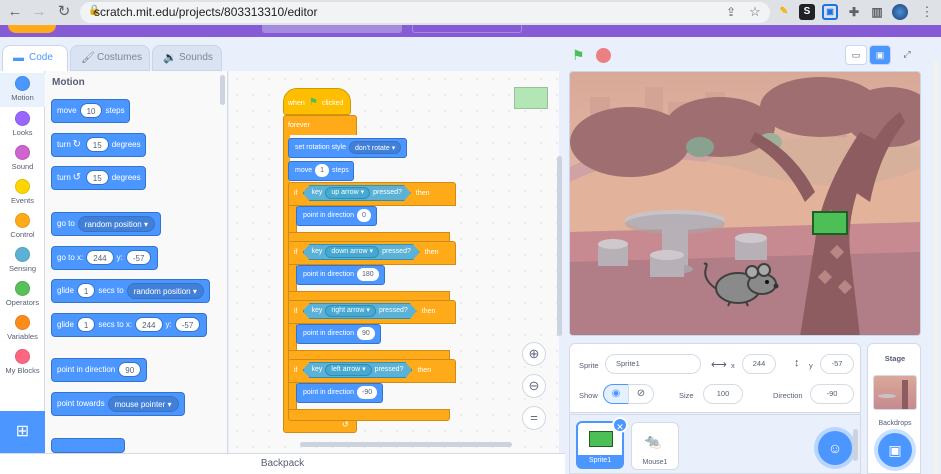 This screenshot has width=941, height=474. What do you see at coordinates (741, 284) in the screenshot?
I see `mouse-sprite` at bounding box center [741, 284].